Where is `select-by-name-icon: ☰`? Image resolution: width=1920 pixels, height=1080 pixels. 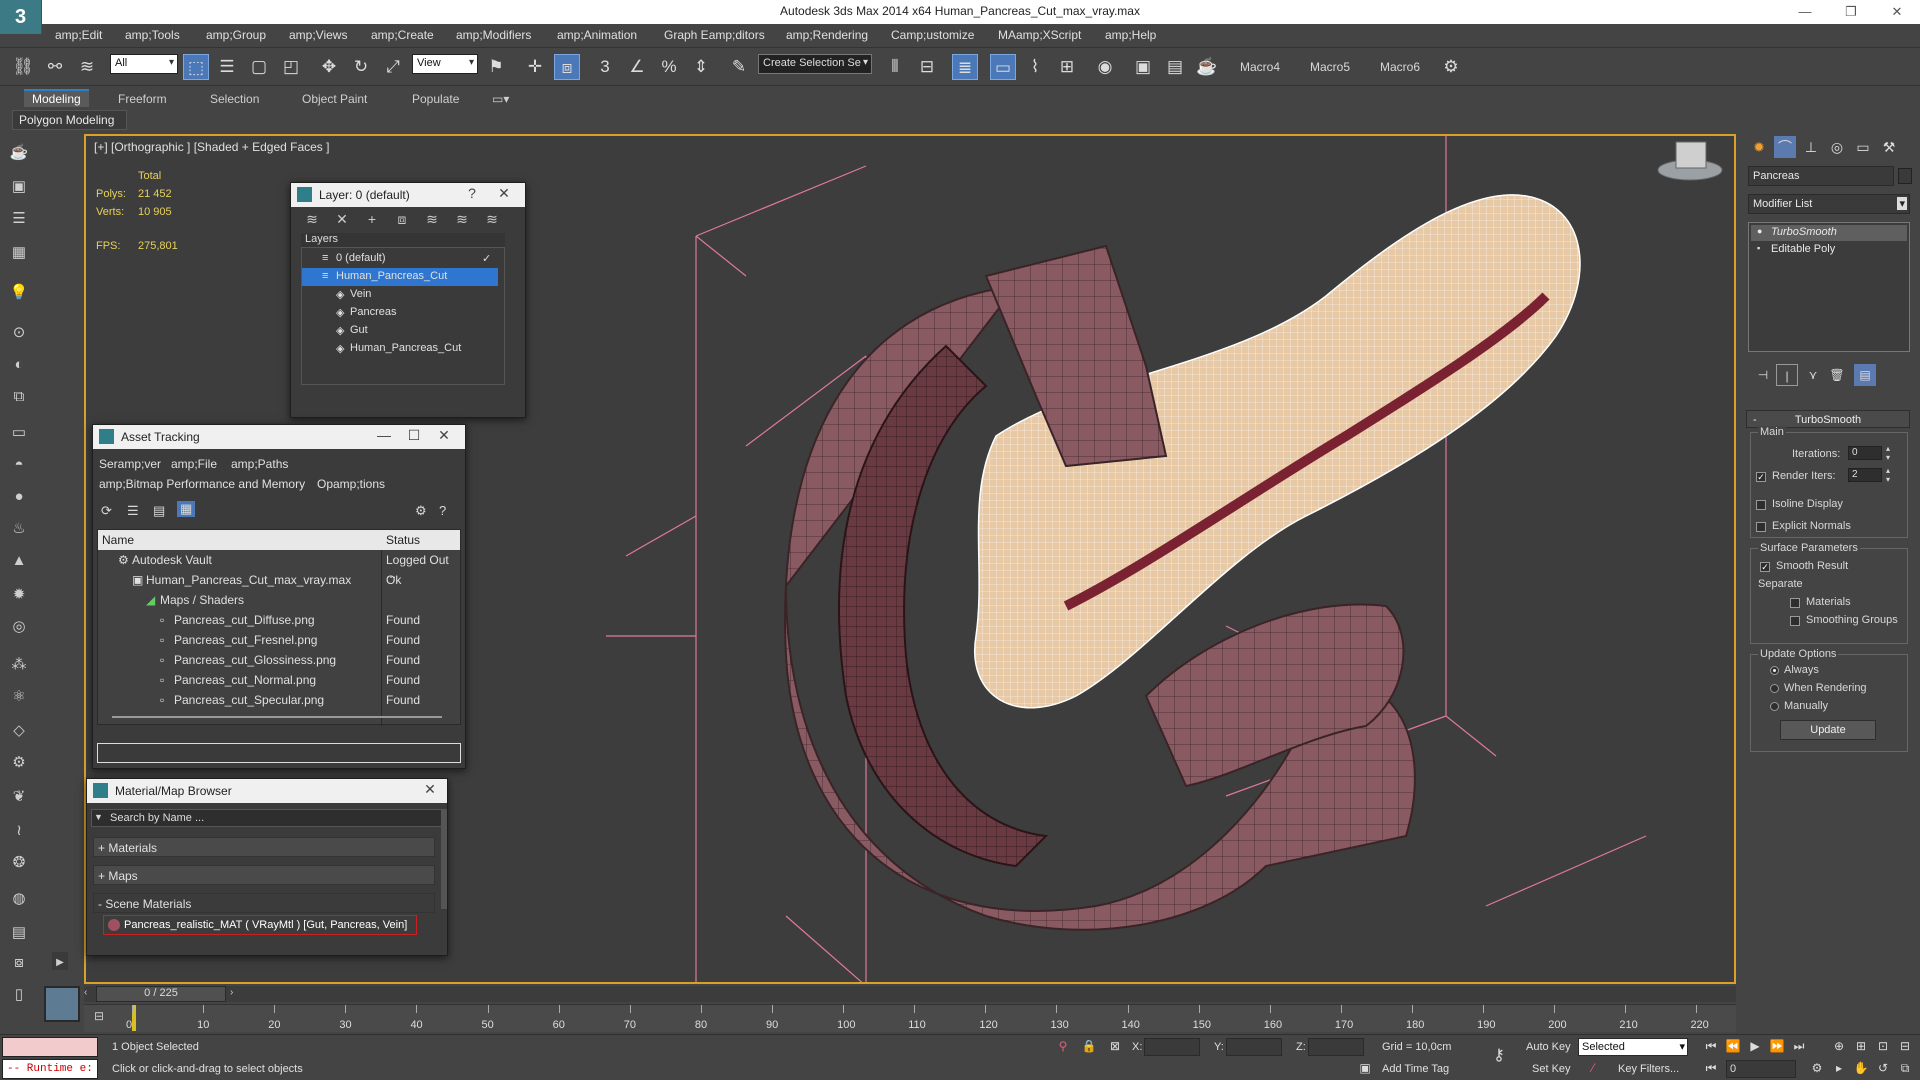 select-by-name-icon: ☰ is located at coordinates (227, 67).